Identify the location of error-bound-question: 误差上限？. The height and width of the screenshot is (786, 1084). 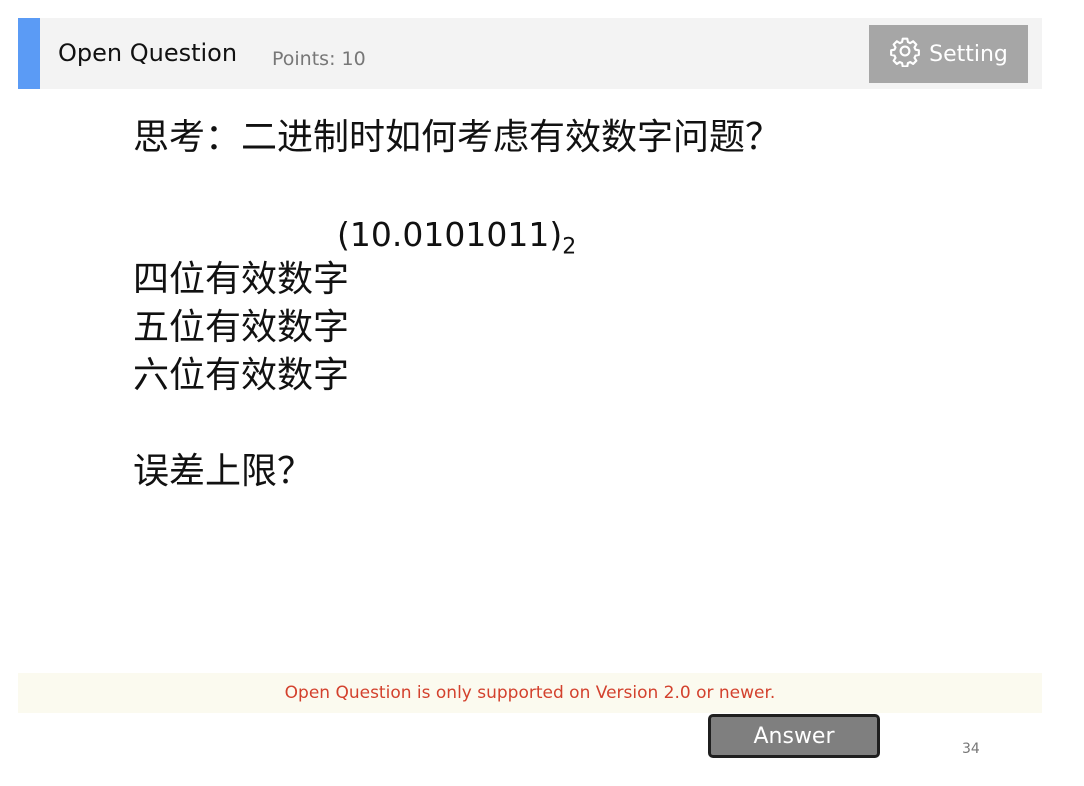
(223, 471).